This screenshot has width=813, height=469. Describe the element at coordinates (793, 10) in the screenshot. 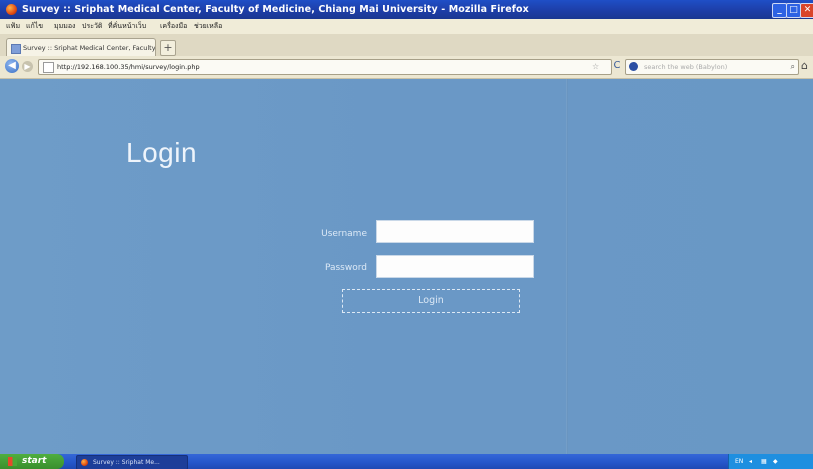

I see `maximize-button: □` at that location.